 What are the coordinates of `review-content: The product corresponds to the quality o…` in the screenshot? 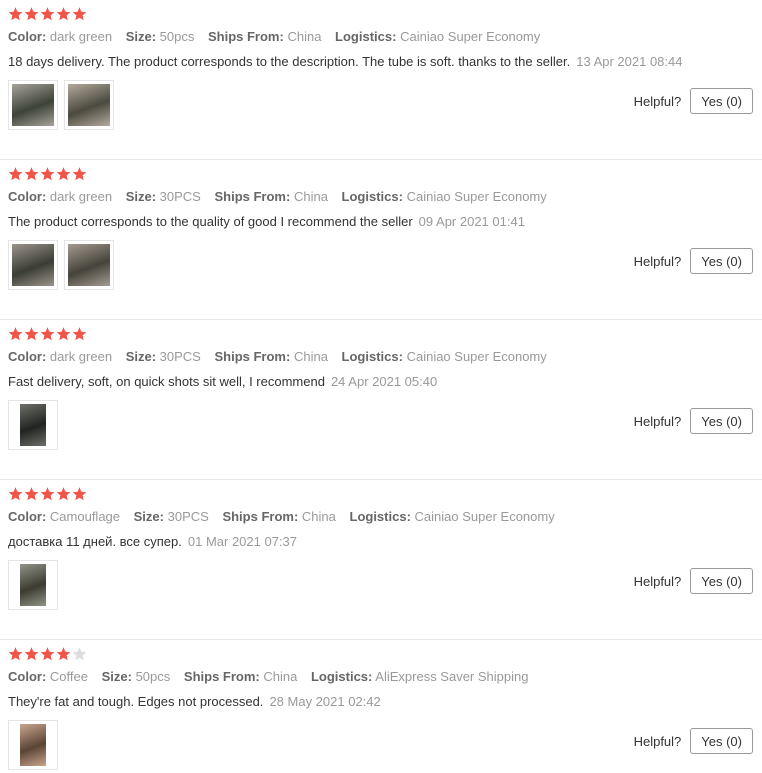 It's located at (266, 221).